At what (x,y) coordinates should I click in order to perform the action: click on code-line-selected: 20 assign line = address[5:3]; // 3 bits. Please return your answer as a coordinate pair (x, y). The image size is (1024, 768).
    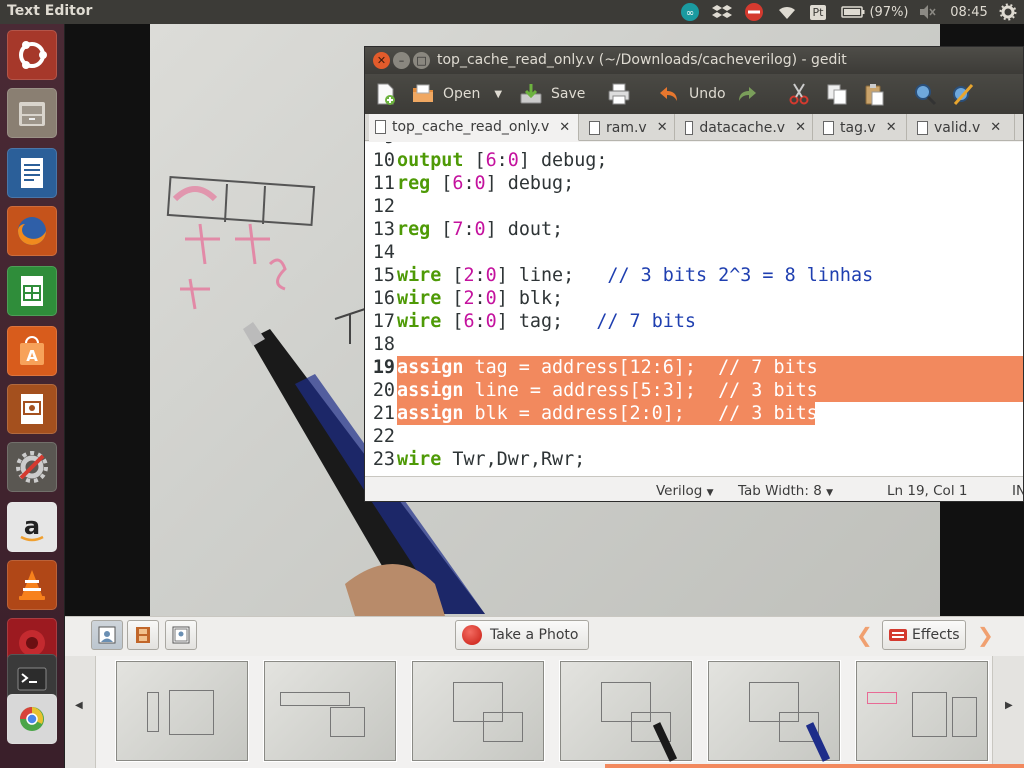
    Looking at the image, I should click on (595, 390).